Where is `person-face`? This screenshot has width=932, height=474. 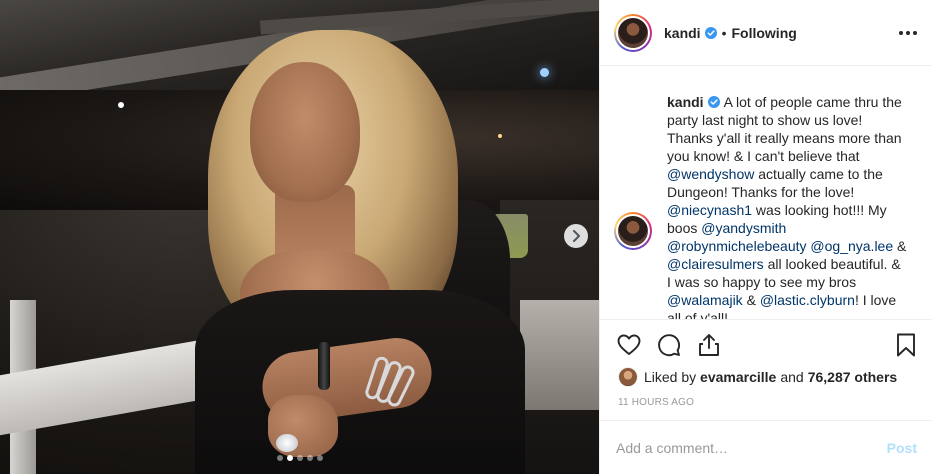 person-face is located at coordinates (305, 132).